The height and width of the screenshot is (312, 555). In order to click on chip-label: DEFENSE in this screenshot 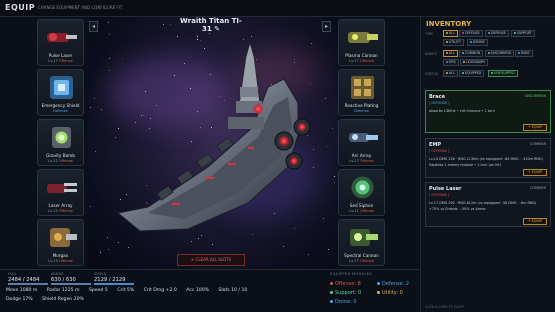, I will do `click(498, 33)`.